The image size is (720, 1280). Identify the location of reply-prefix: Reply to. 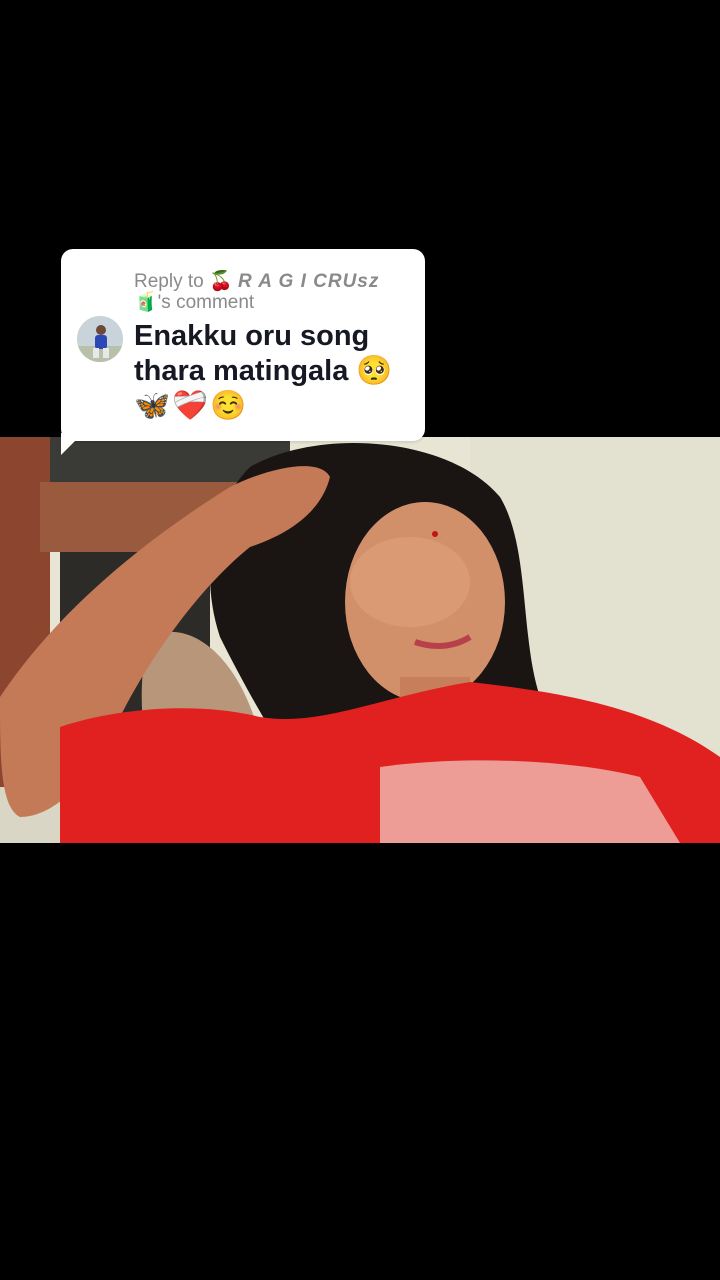
(169, 281).